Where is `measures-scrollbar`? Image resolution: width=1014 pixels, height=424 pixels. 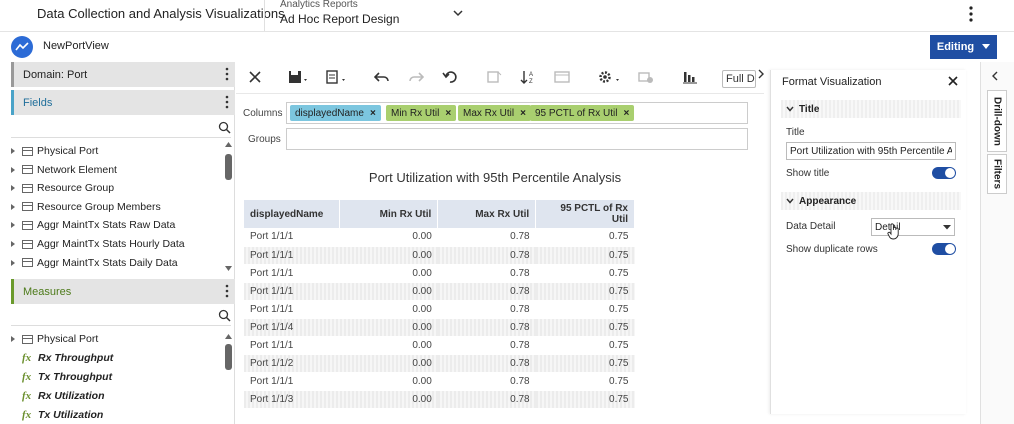 measures-scrollbar is located at coordinates (228, 379).